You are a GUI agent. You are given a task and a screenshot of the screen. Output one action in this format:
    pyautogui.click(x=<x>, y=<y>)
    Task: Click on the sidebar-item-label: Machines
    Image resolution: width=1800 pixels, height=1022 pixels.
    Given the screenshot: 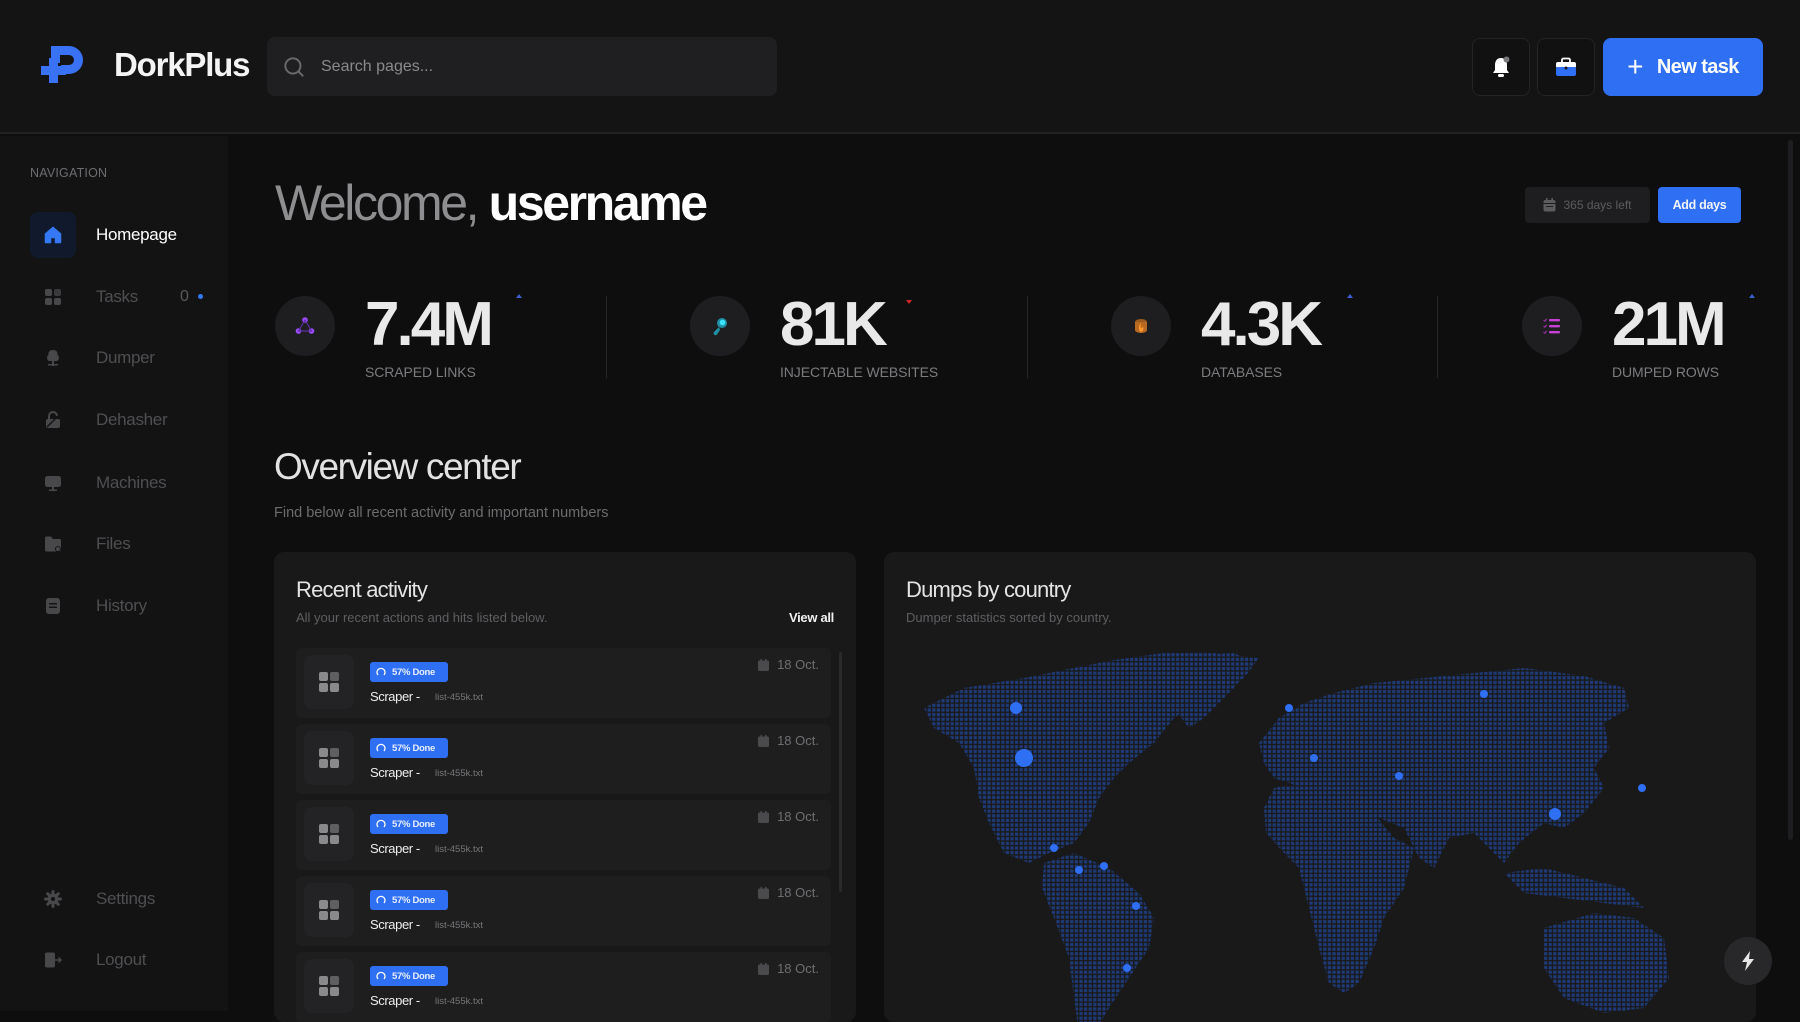 What is the action you would take?
    pyautogui.click(x=131, y=482)
    